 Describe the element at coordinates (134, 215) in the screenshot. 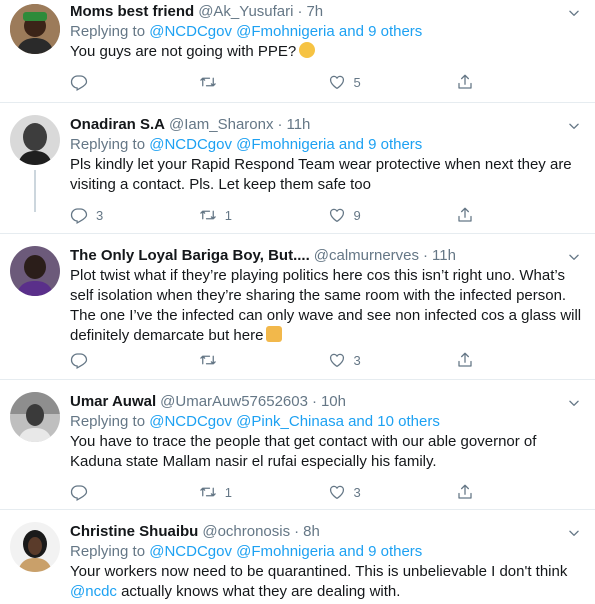

I see `reply-button: 3` at that location.